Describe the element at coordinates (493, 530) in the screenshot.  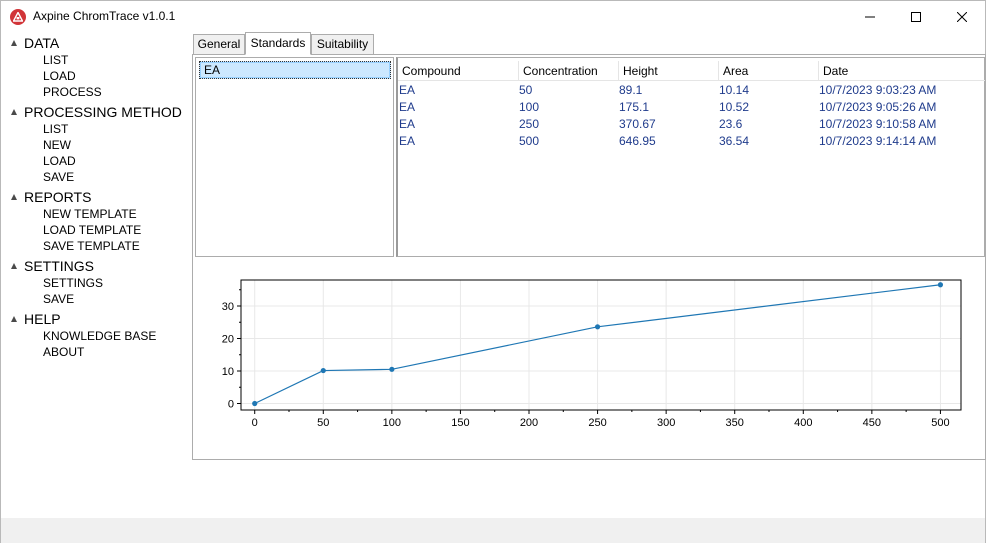
I see `status-bar` at that location.